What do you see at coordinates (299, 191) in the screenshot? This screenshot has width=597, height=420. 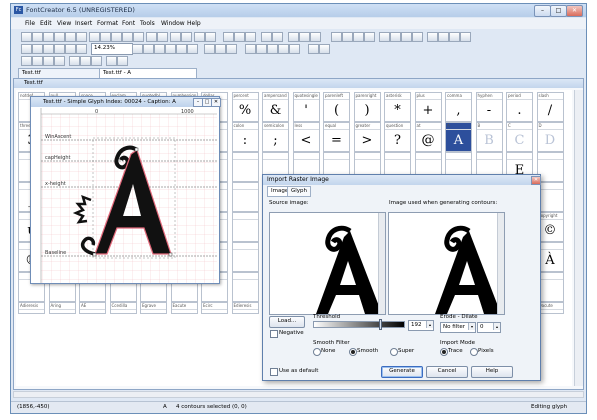 I see `tab-glyph-settings: Glyph` at bounding box center [299, 191].